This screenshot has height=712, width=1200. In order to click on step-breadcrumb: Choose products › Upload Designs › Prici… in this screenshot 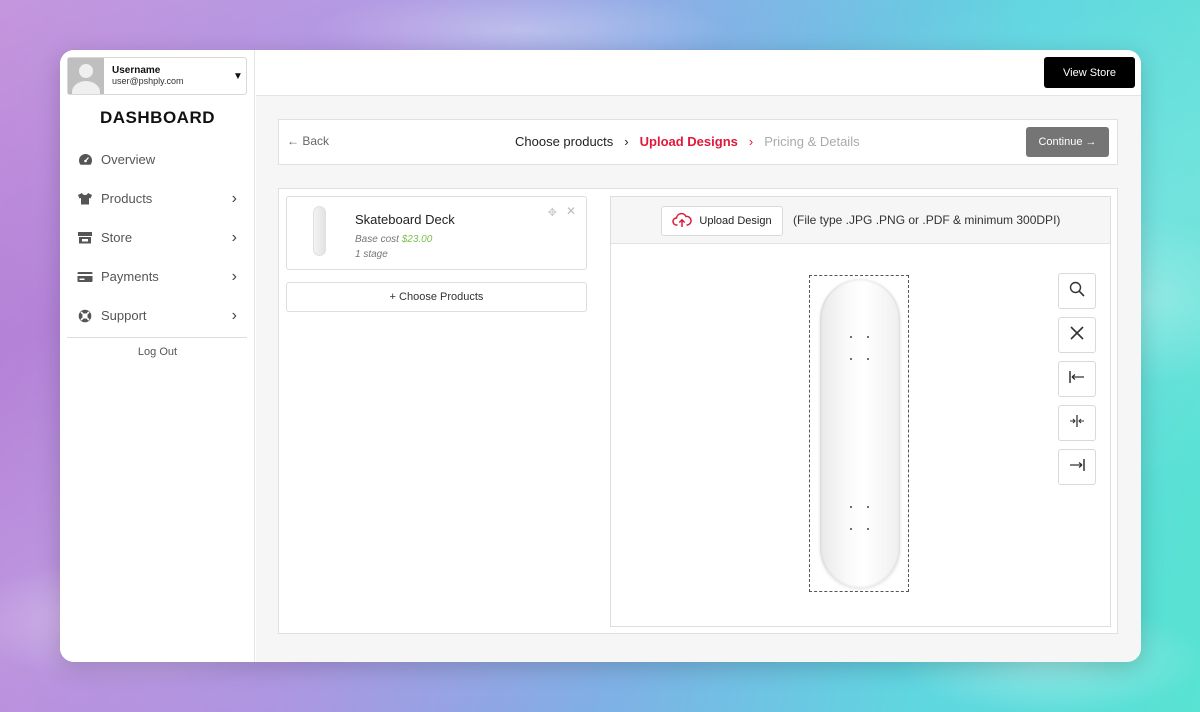, I will do `click(687, 141)`.